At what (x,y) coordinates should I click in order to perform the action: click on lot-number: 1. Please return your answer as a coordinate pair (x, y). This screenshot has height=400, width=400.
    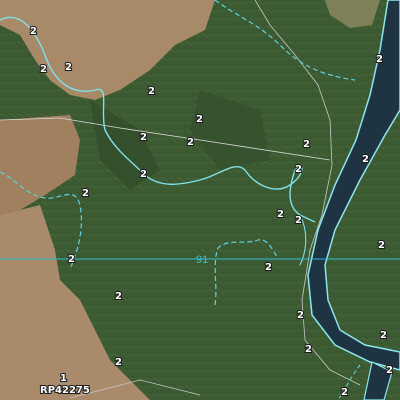
    Looking at the image, I should click on (63, 378).